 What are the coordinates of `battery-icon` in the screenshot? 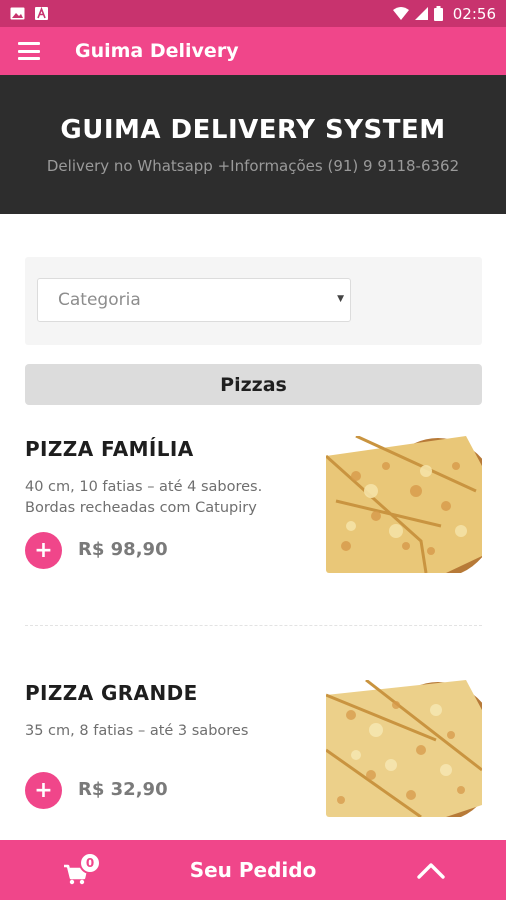 It's located at (438, 13).